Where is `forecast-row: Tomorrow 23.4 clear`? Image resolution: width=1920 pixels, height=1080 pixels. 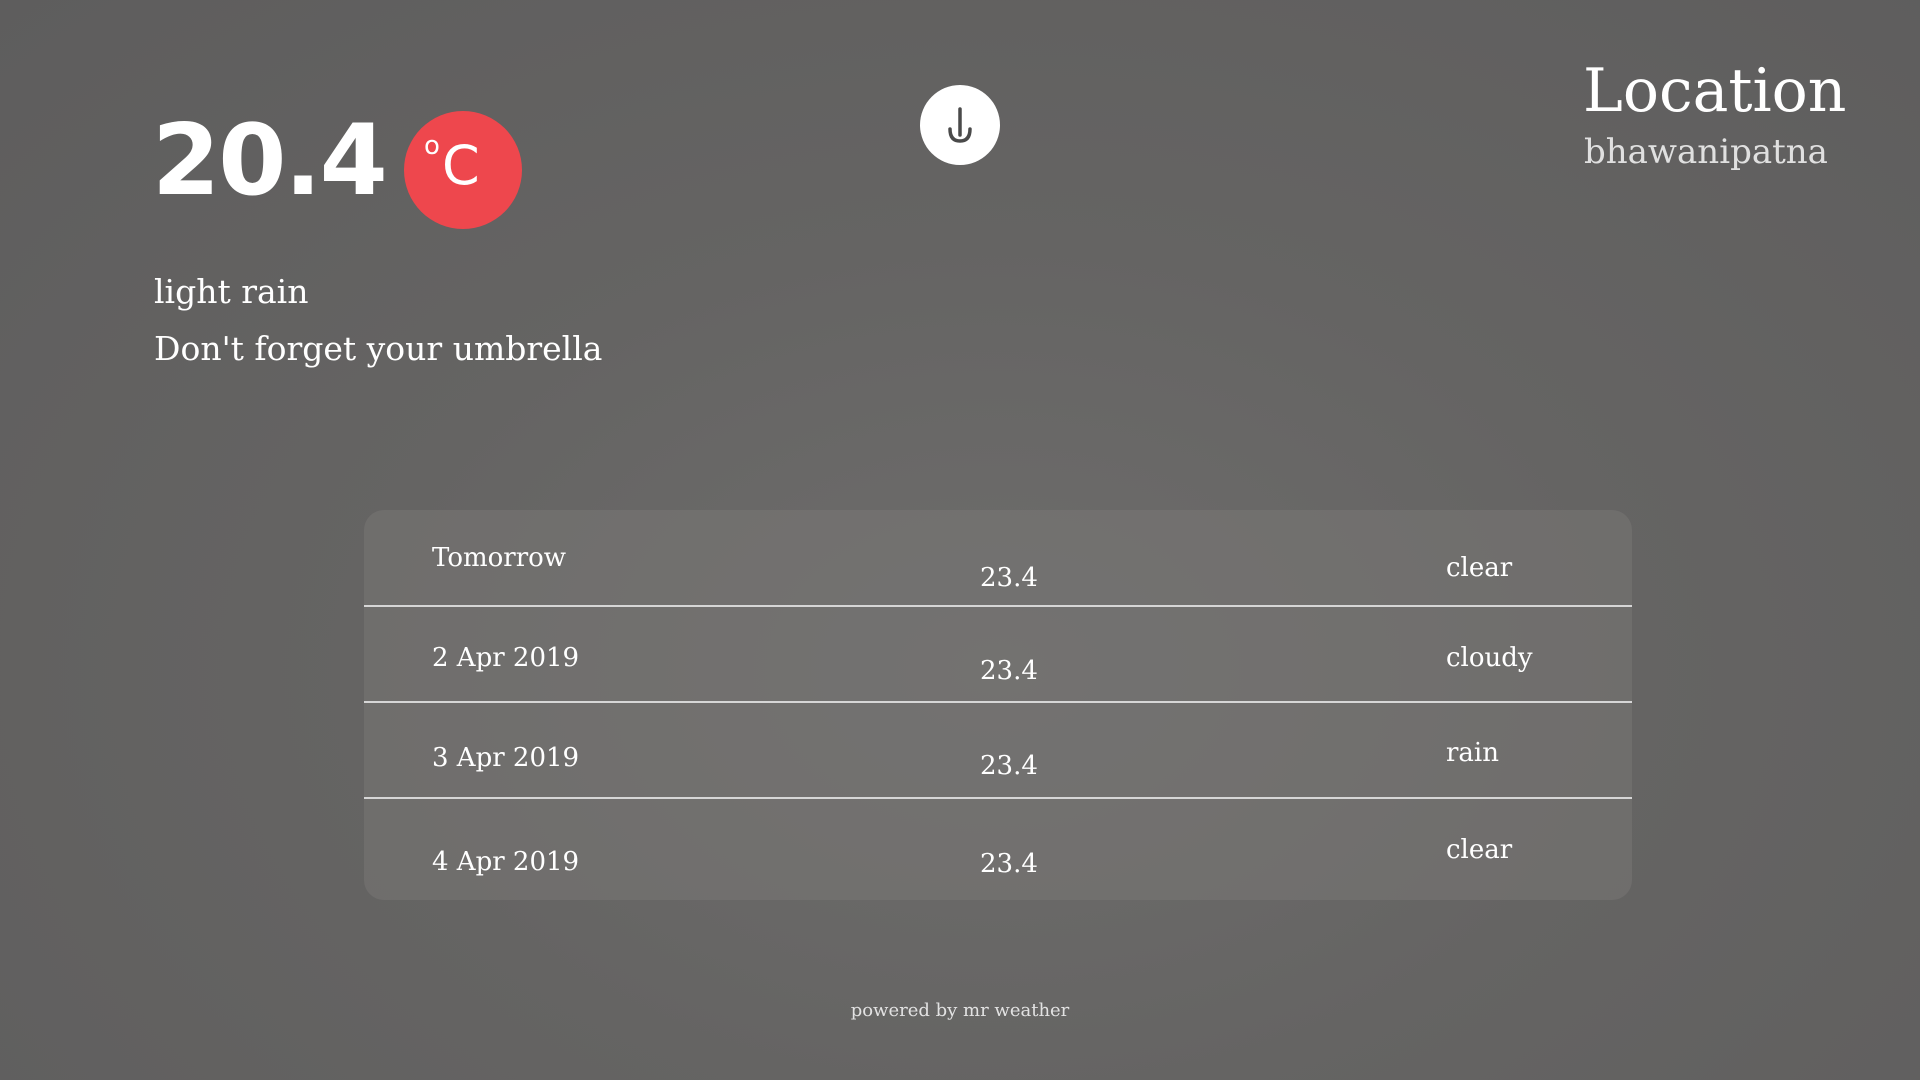
forecast-row: Tomorrow 23.4 clear is located at coordinates (998, 558).